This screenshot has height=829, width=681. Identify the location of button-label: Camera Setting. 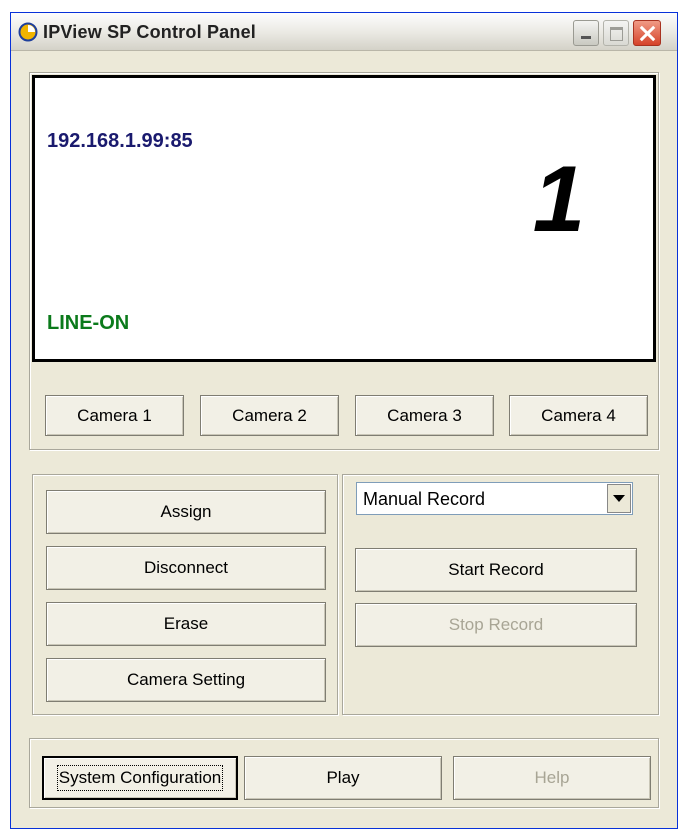
(186, 679).